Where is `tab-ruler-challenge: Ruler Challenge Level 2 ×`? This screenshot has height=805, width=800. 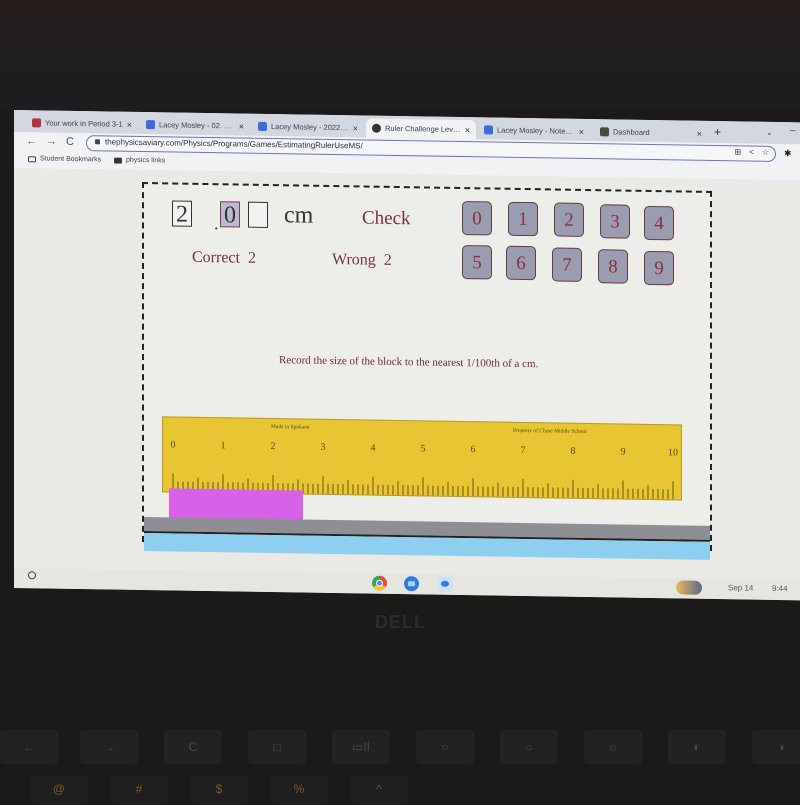 tab-ruler-challenge: Ruler Challenge Level 2 × is located at coordinates (421, 129).